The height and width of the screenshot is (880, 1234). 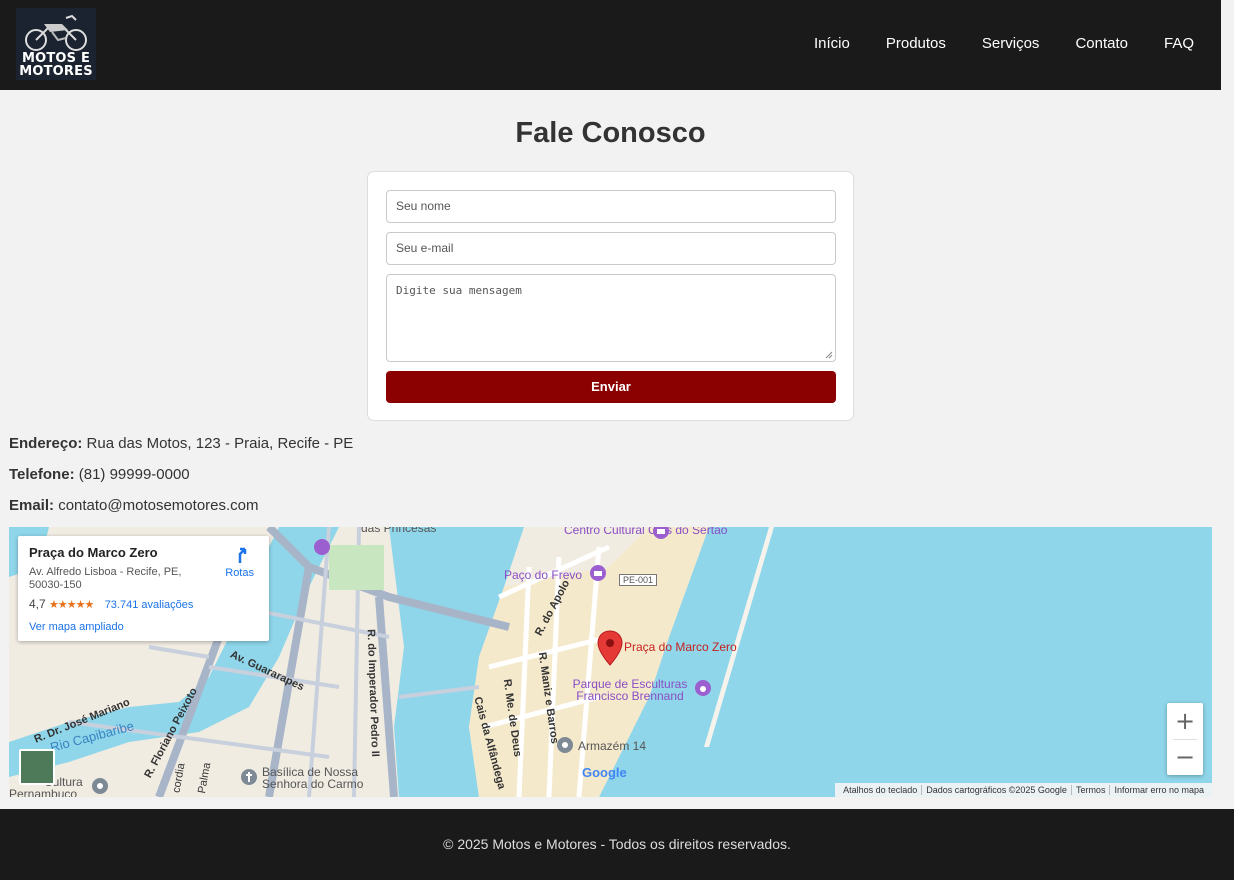 What do you see at coordinates (1179, 43) in the screenshot?
I see `nav-faq: FAQ` at bounding box center [1179, 43].